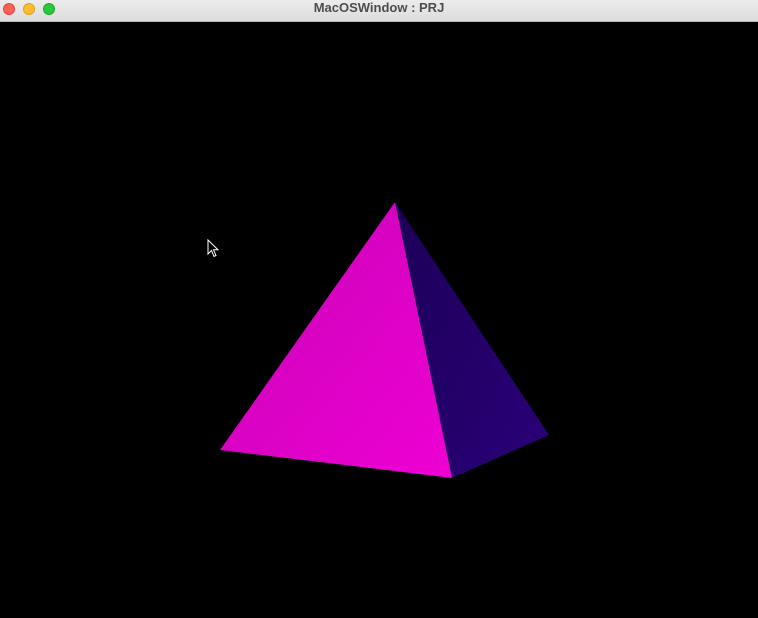 The image size is (758, 618). What do you see at coordinates (213, 248) in the screenshot?
I see `arrow-pointer-icon` at bounding box center [213, 248].